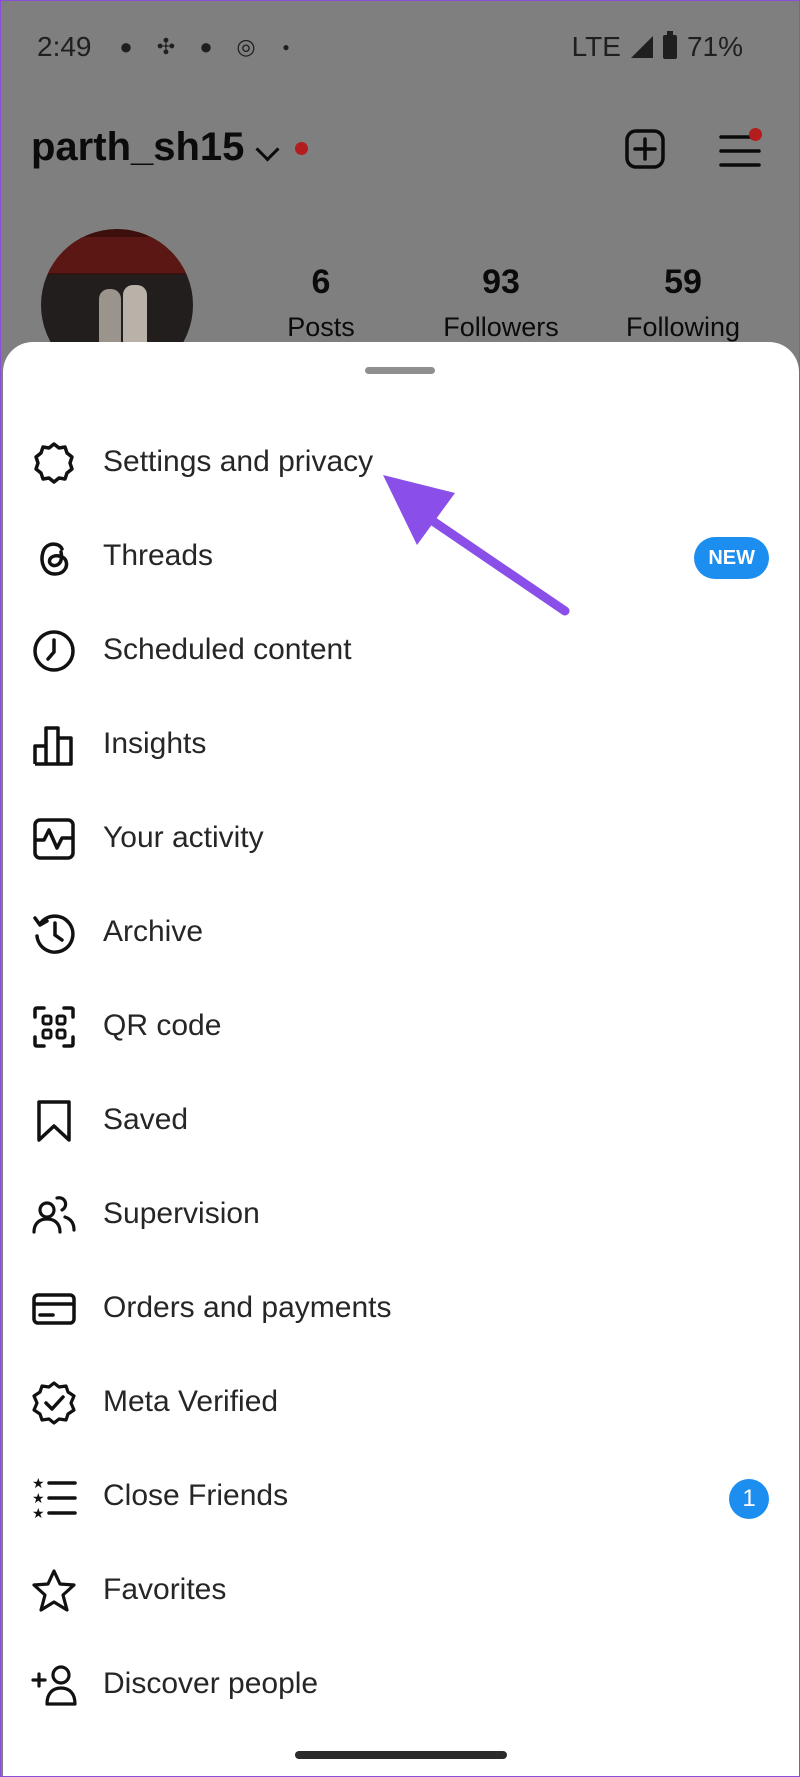 The image size is (800, 1777). Describe the element at coordinates (476, 545) in the screenshot. I see `annotation-arrow-icon` at that location.